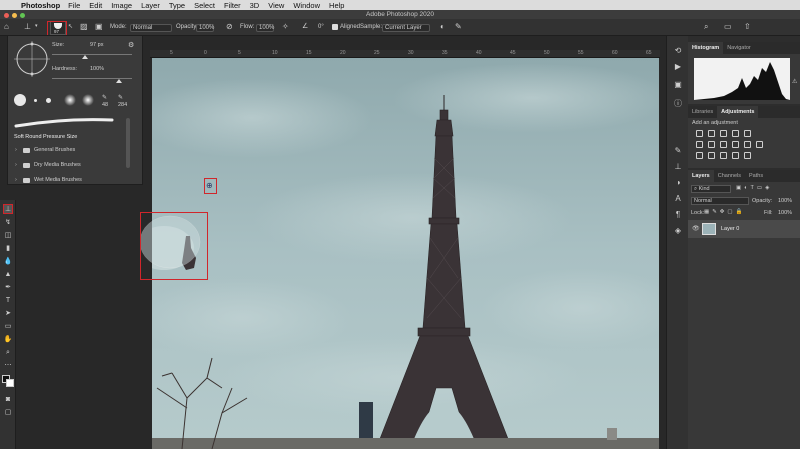 The image size is (800, 449). Describe the element at coordinates (8, 288) in the screenshot. I see `pen-icon: ✒` at that location.